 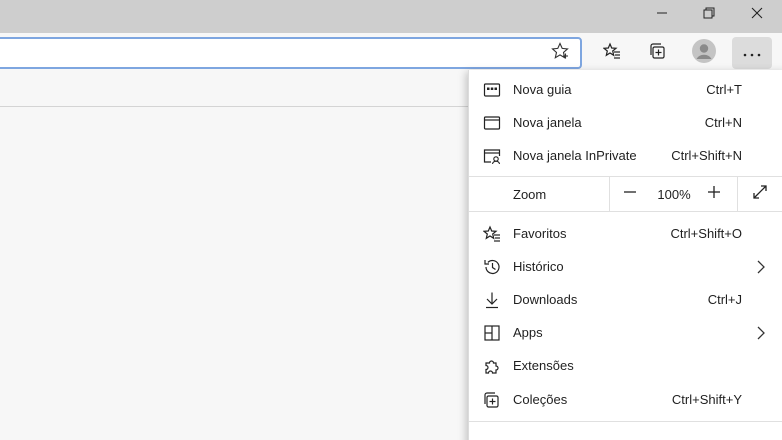 What do you see at coordinates (545, 299) in the screenshot?
I see `menu-item-label: Downloads` at bounding box center [545, 299].